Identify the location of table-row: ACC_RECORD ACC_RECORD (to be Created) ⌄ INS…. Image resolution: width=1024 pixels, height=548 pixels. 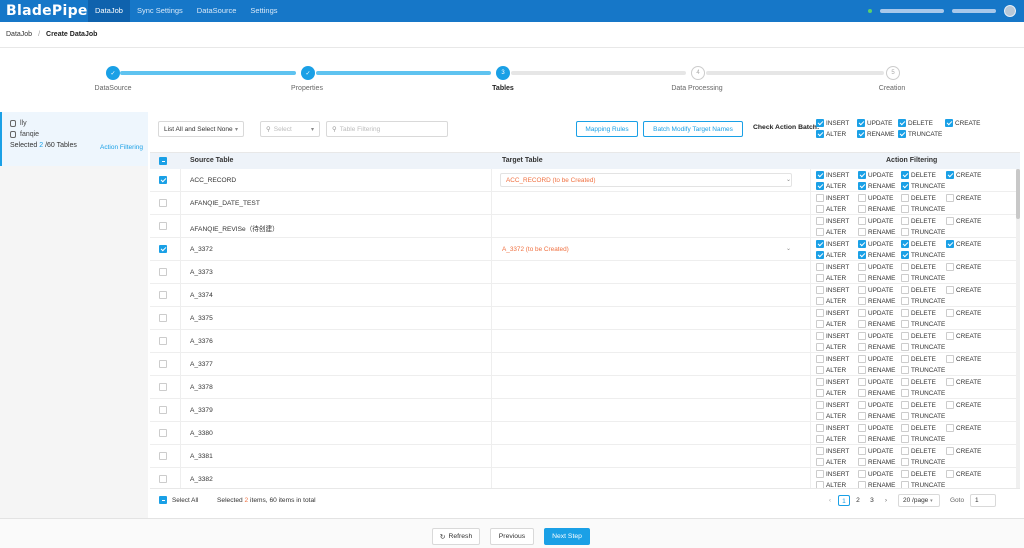
(585, 180).